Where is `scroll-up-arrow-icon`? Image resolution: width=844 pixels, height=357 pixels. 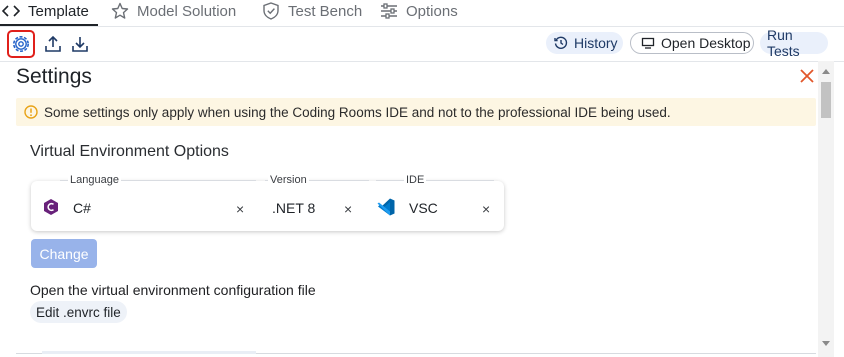
scroll-up-arrow-icon is located at coordinates (826, 71).